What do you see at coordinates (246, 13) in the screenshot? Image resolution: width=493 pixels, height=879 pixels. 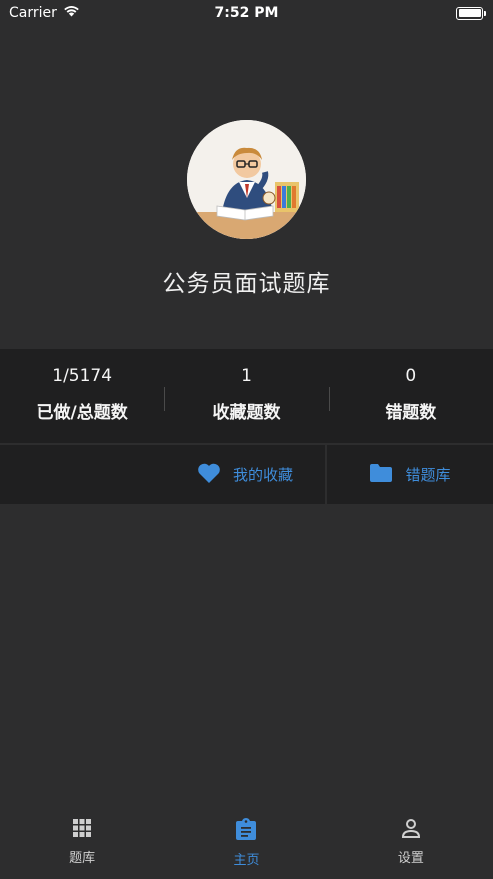 I see `status-bar: Carrier 7:52 PM` at bounding box center [246, 13].